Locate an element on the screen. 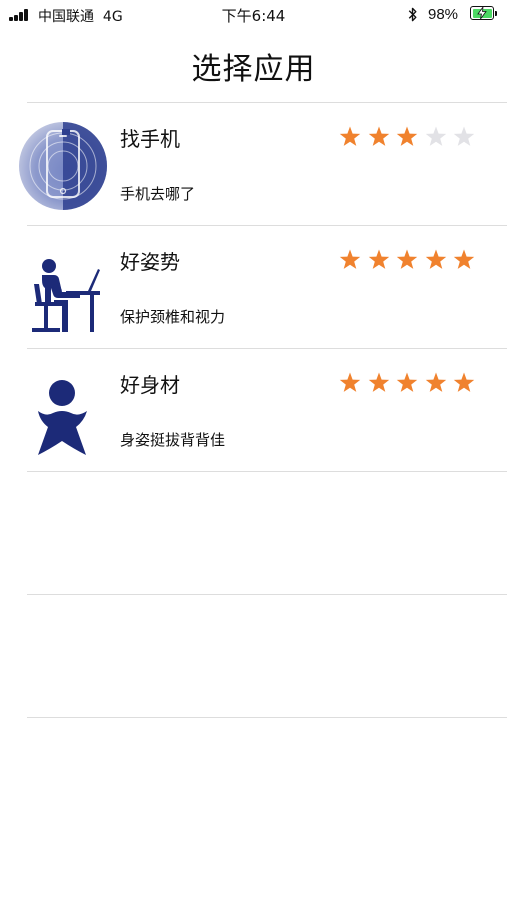 This screenshot has width=507, height=900. battery-percent: 98% is located at coordinates (443, 14).